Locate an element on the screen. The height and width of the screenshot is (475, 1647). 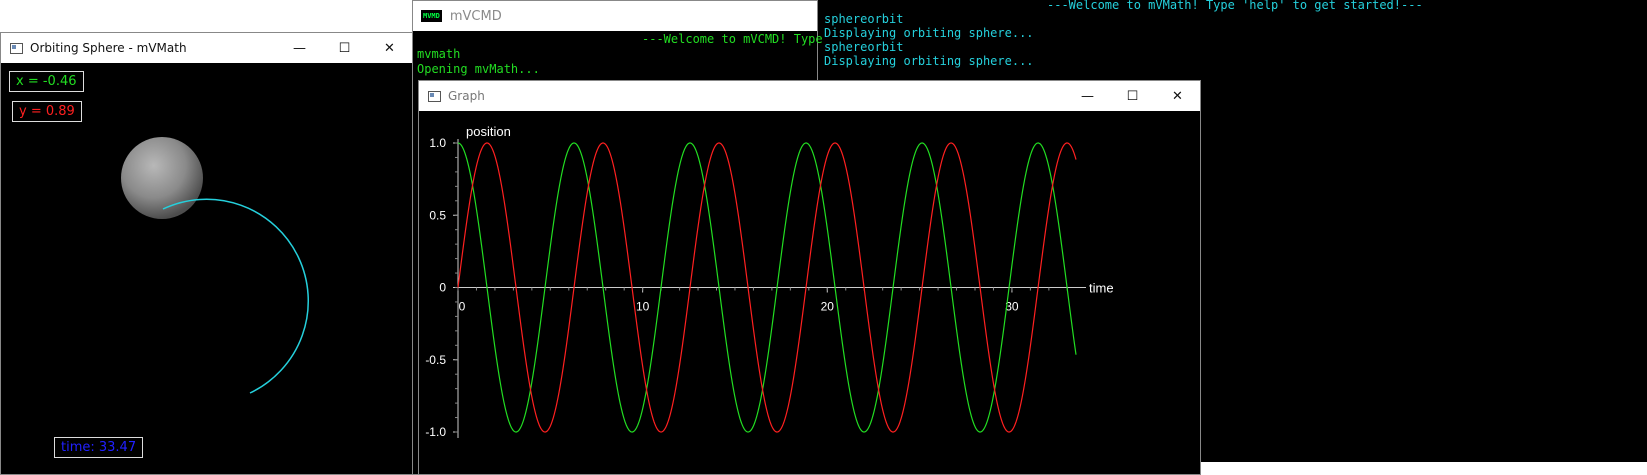
mvcmd-welcome: ---Welcome to mVCMD! Type is located at coordinates (732, 39).